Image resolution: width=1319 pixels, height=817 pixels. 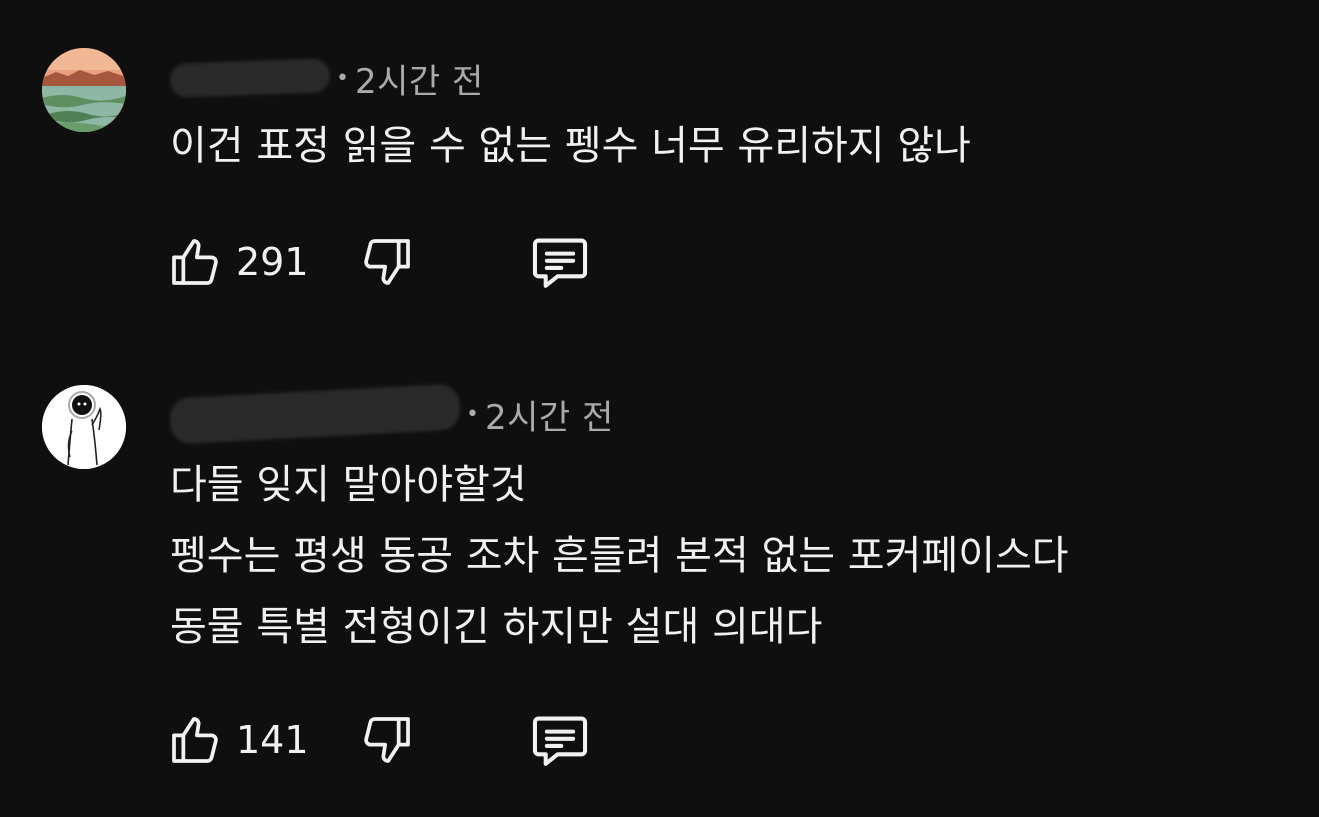 I want to click on landscape-avatar-image, so click(x=84, y=90).